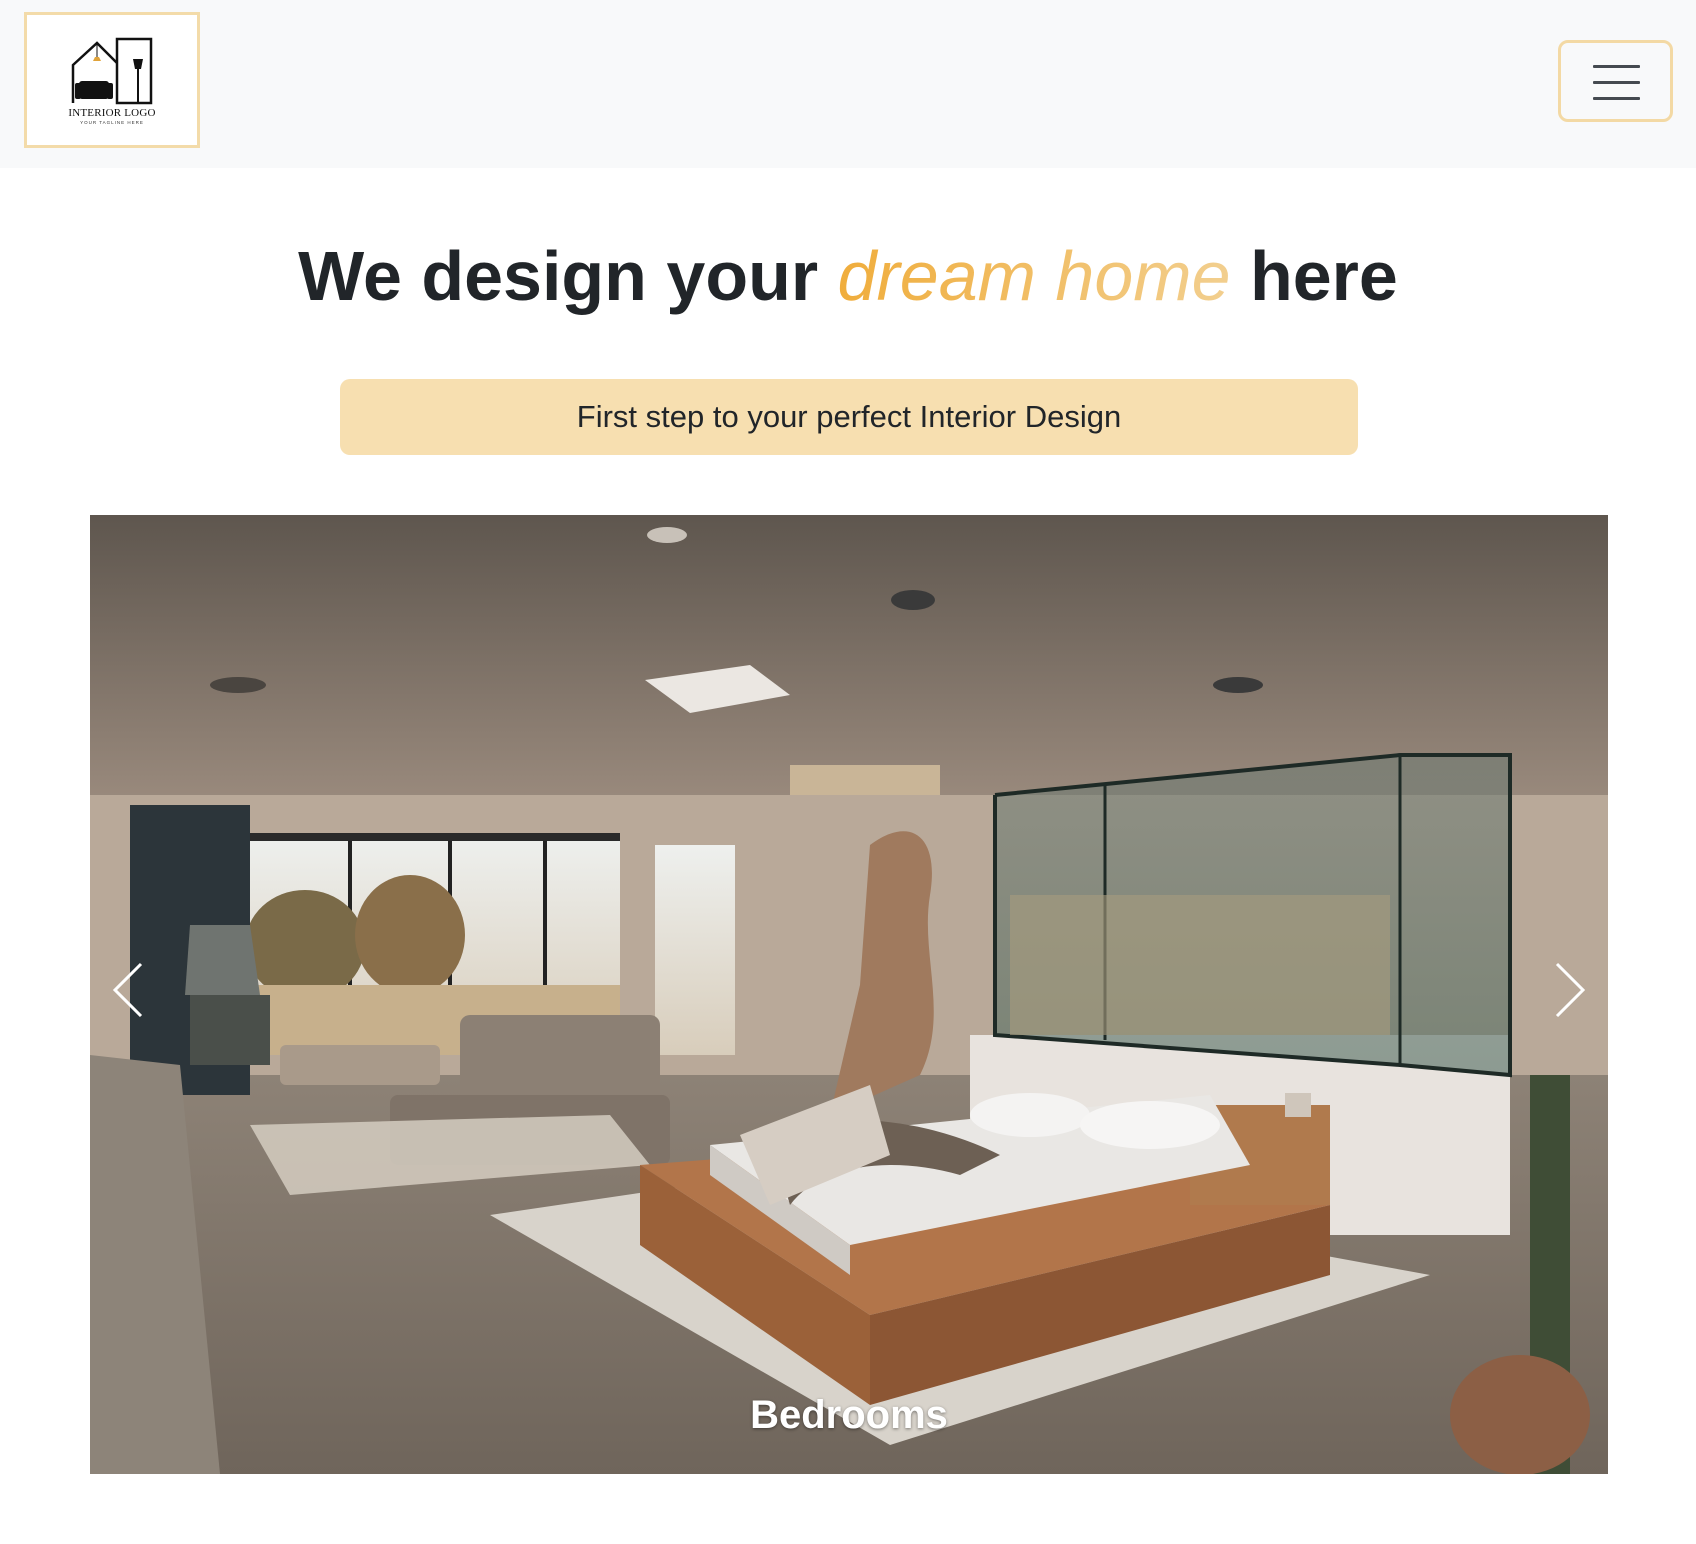 This screenshot has width=1696, height=1544. Describe the element at coordinates (112, 122) in the screenshot. I see `logo-tagline: YOUR TAGLINE HERE` at that location.